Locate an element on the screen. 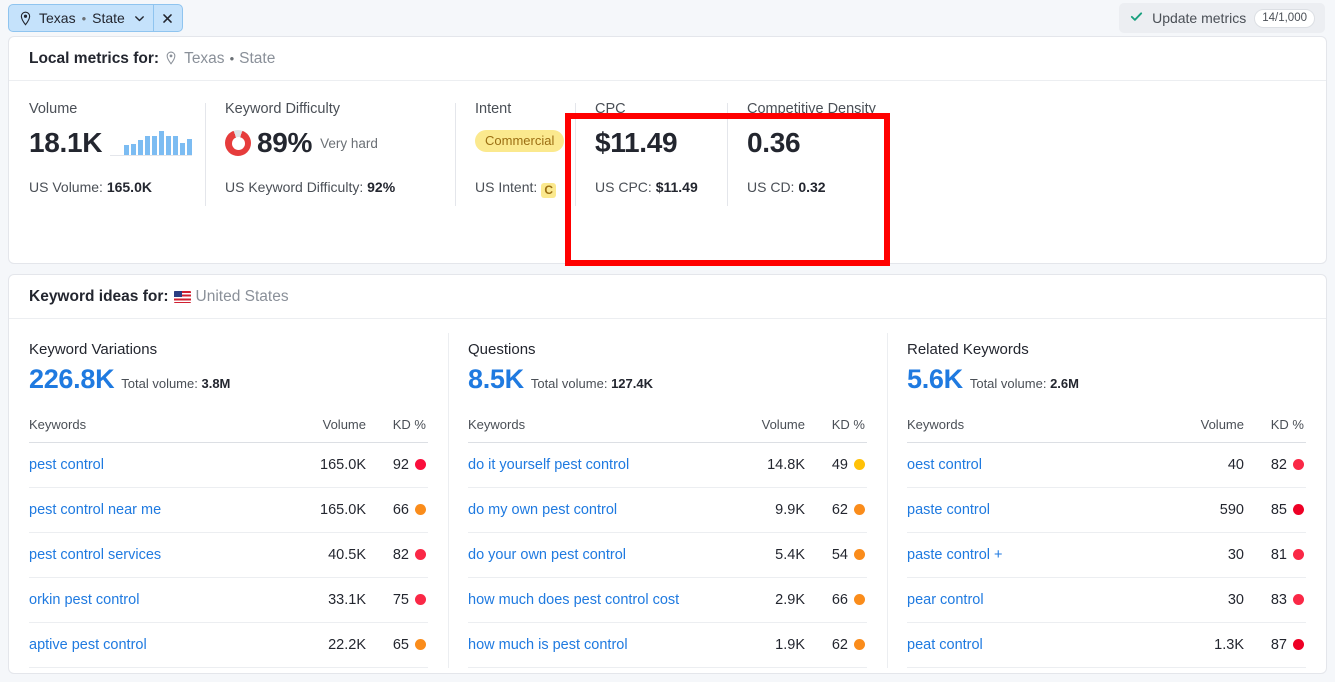 This screenshot has height=682, width=1335. location-chip-main: Texas • State is located at coordinates (81, 18).